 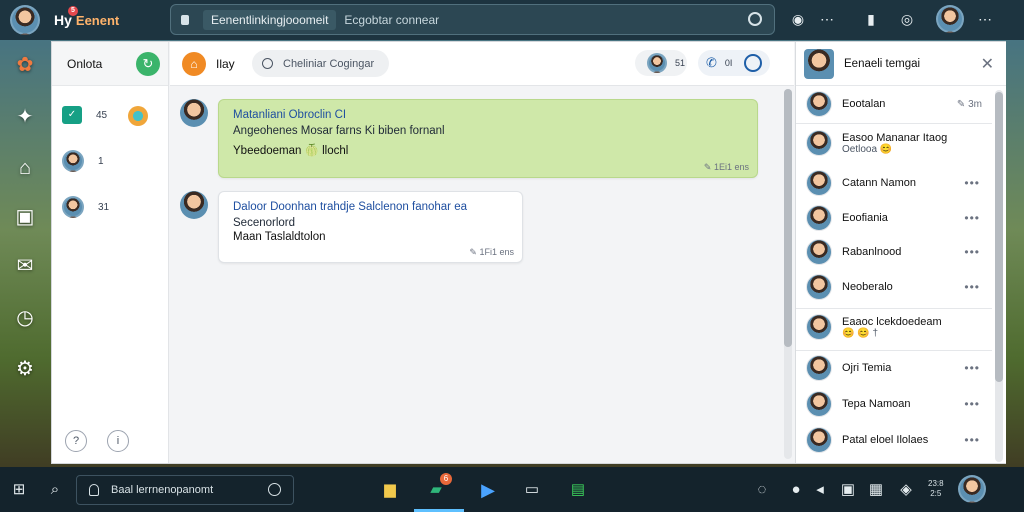 I want to click on contact-item: Catann Namon •••, so click(x=894, y=183).